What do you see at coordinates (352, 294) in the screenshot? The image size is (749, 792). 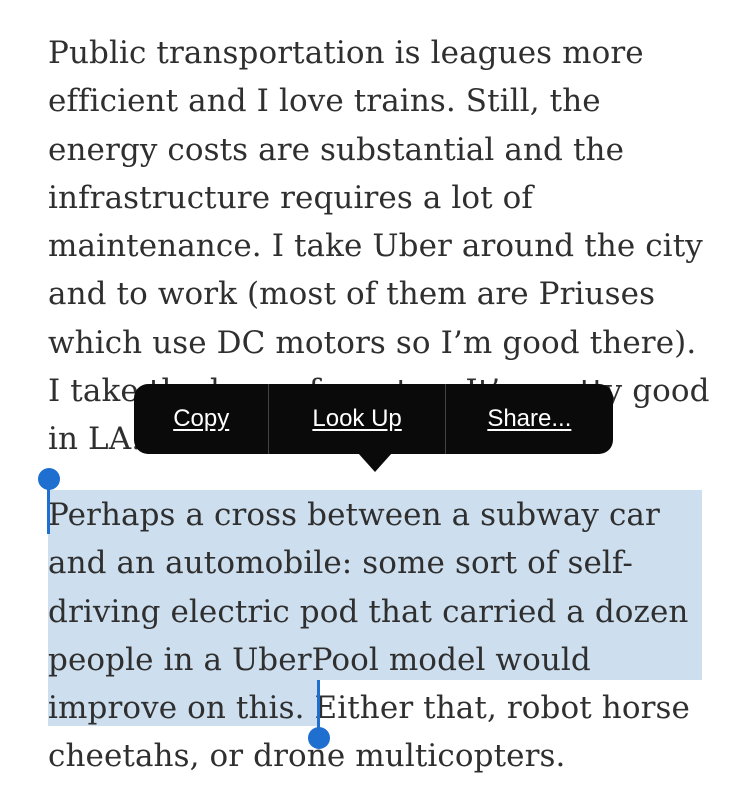 I see `text-line: and to work (most of them are Priuses` at bounding box center [352, 294].